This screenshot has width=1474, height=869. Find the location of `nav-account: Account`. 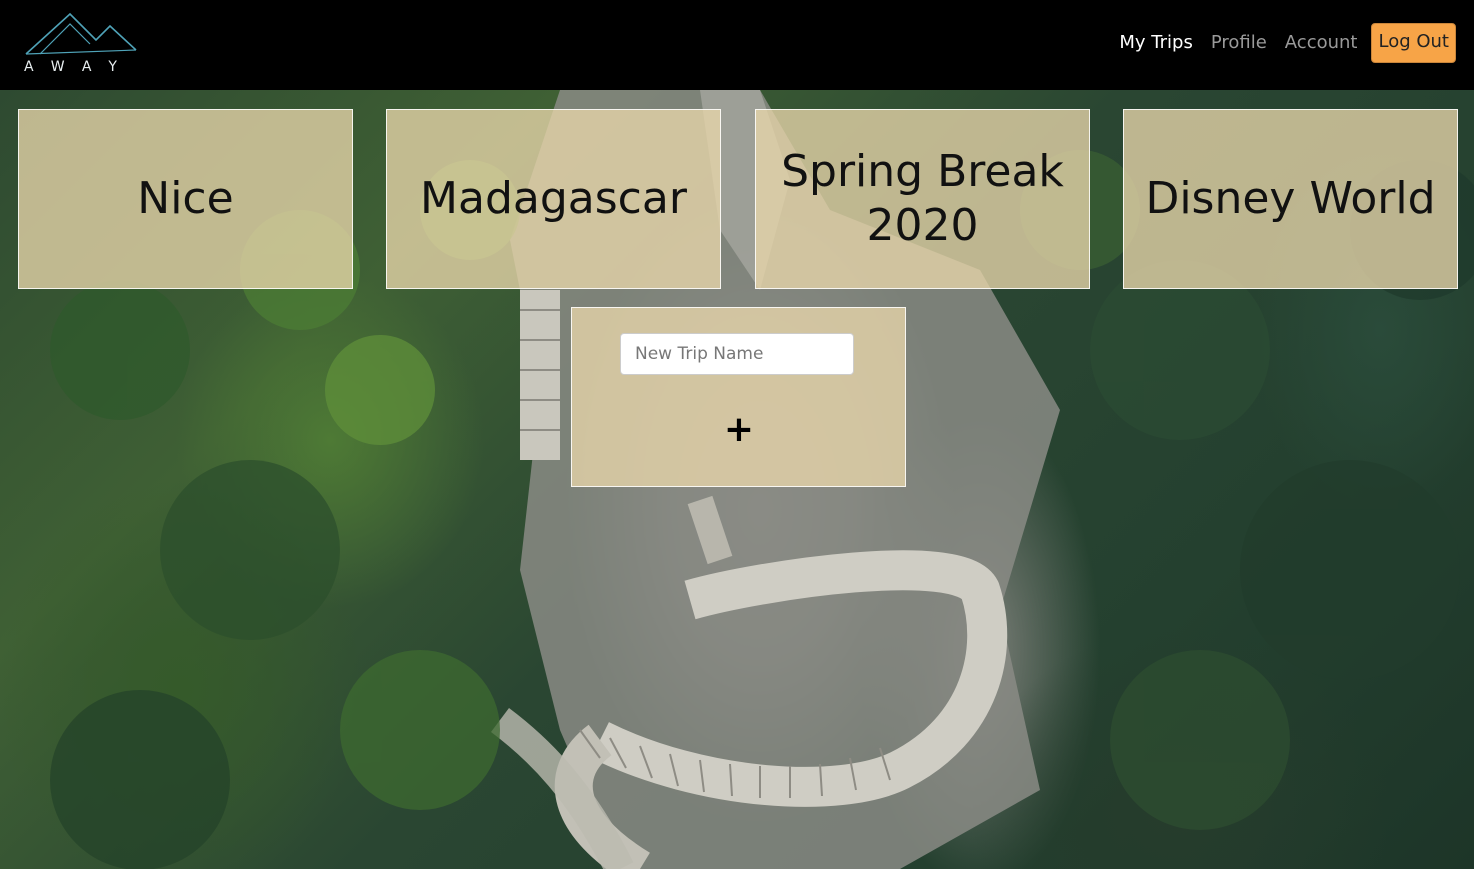

nav-account: Account is located at coordinates (1321, 43).